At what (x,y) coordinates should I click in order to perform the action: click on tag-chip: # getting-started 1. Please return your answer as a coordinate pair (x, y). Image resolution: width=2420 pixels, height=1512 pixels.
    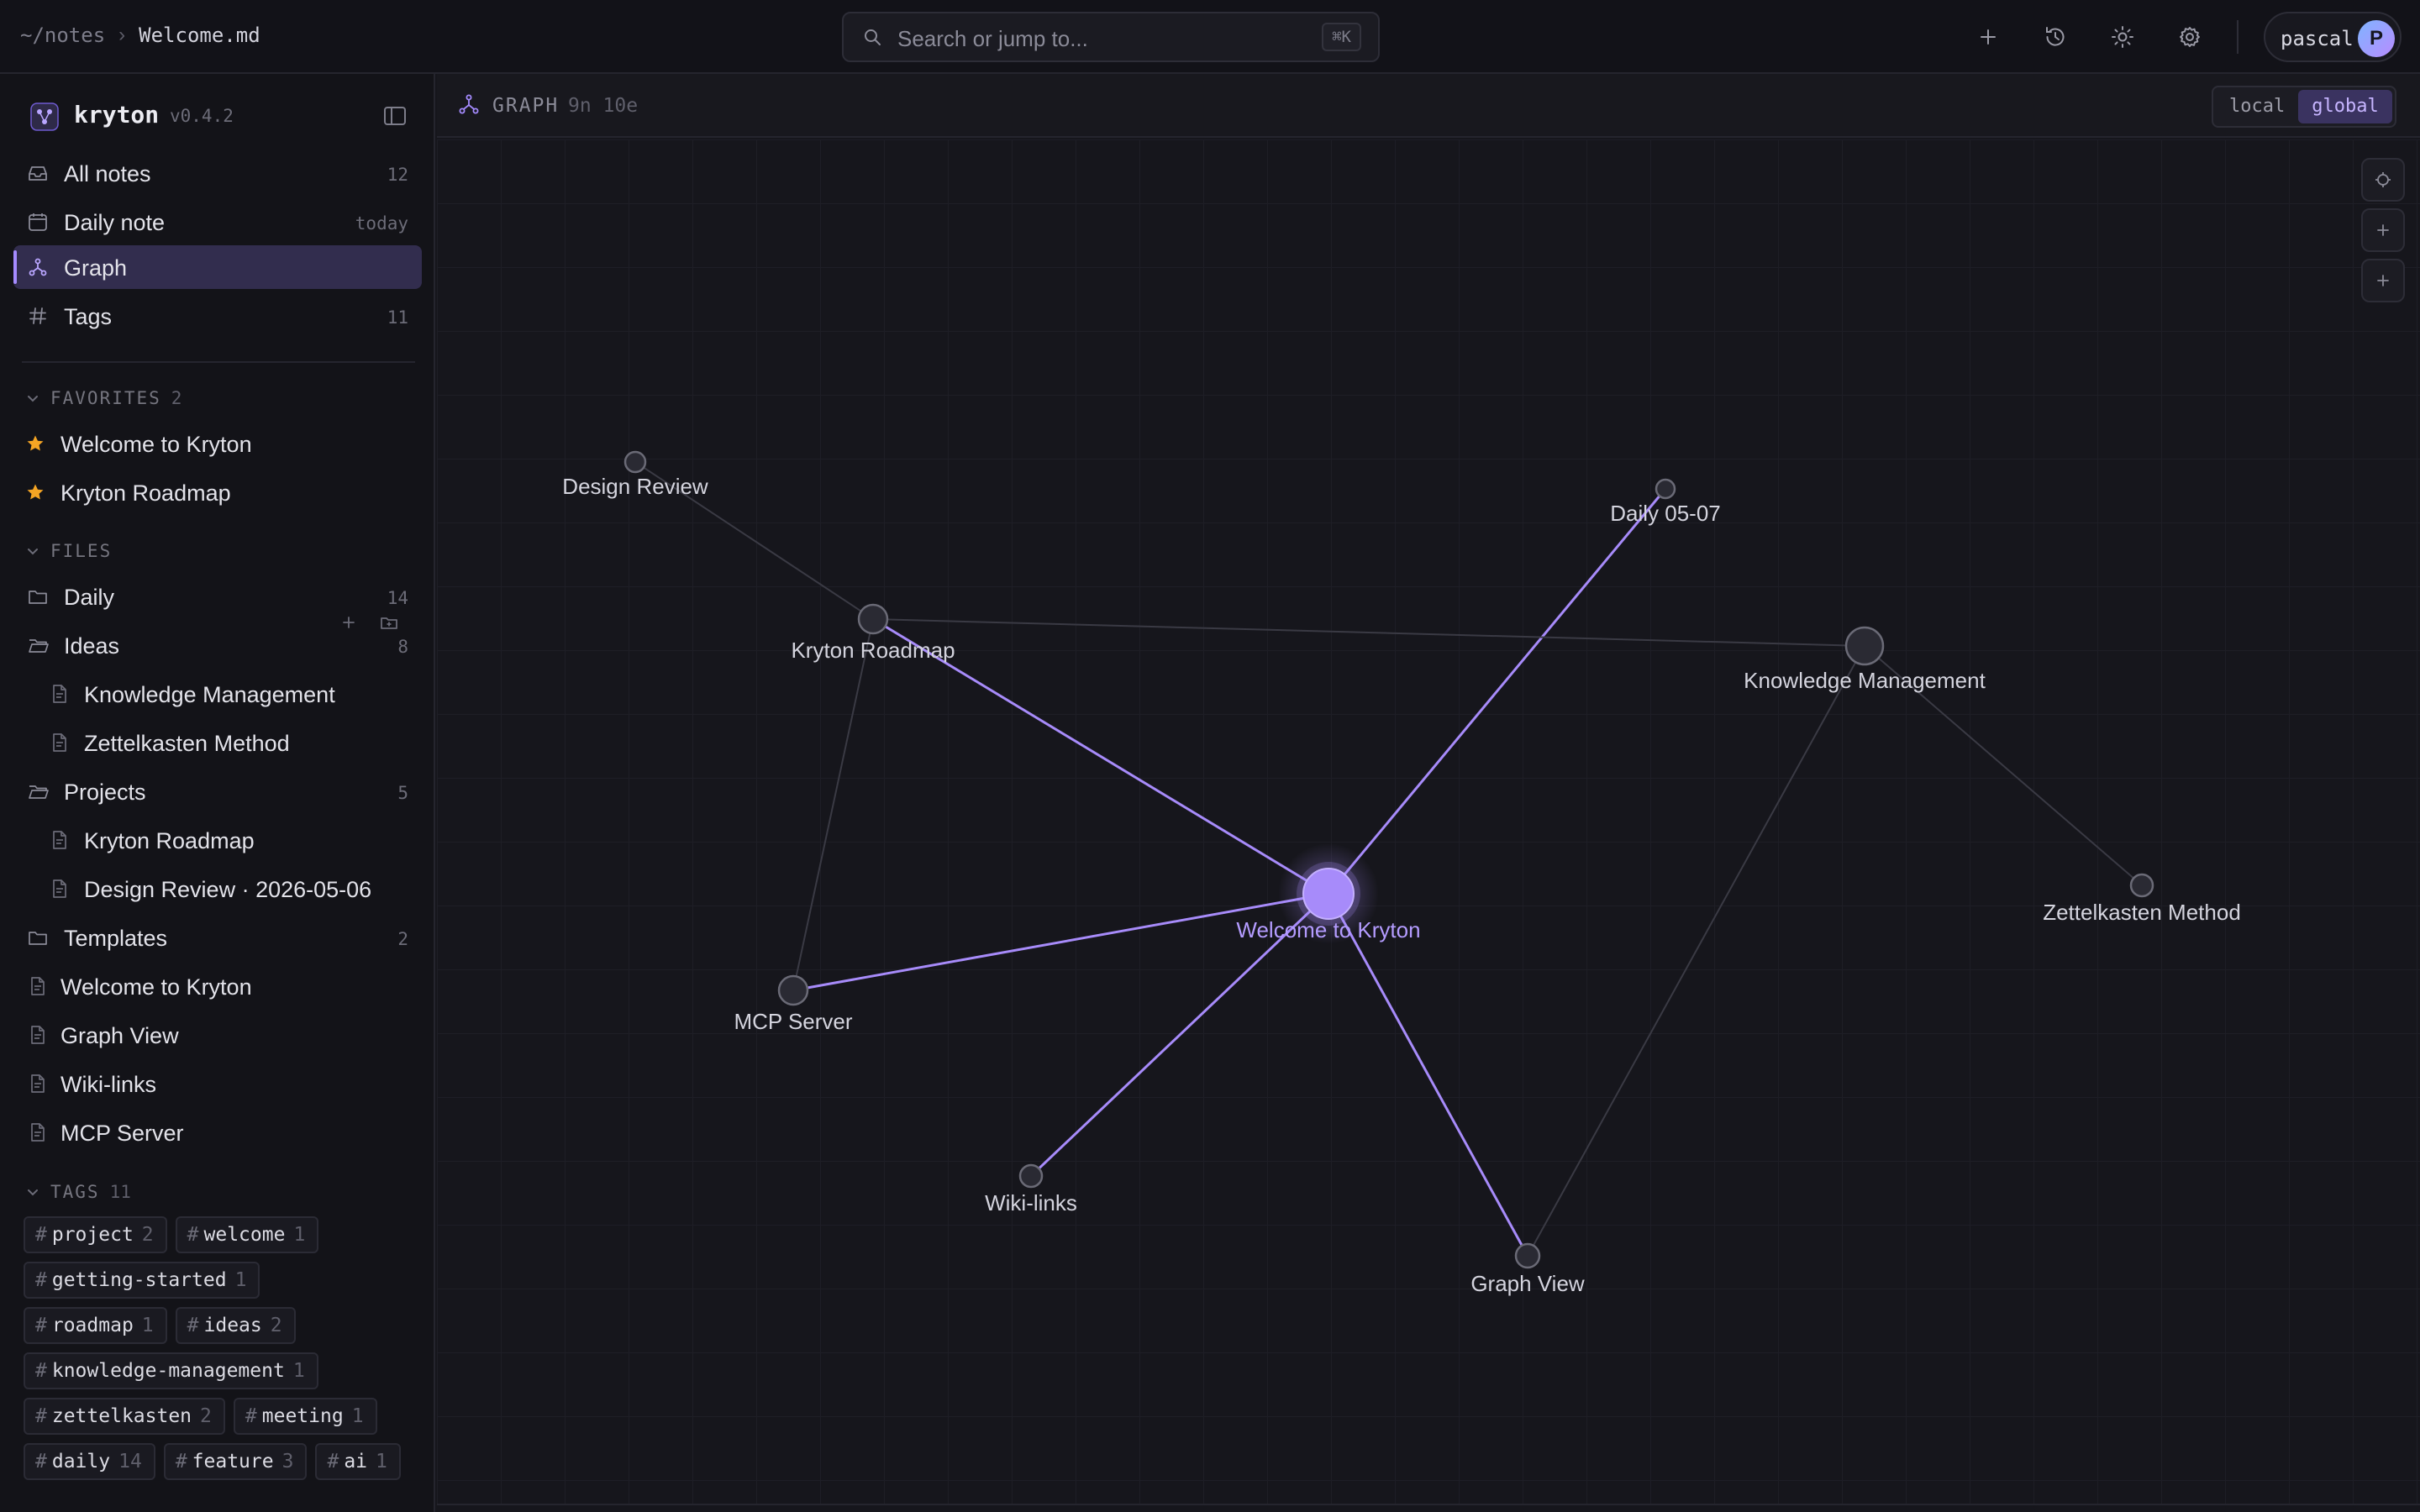
    Looking at the image, I should click on (142, 1280).